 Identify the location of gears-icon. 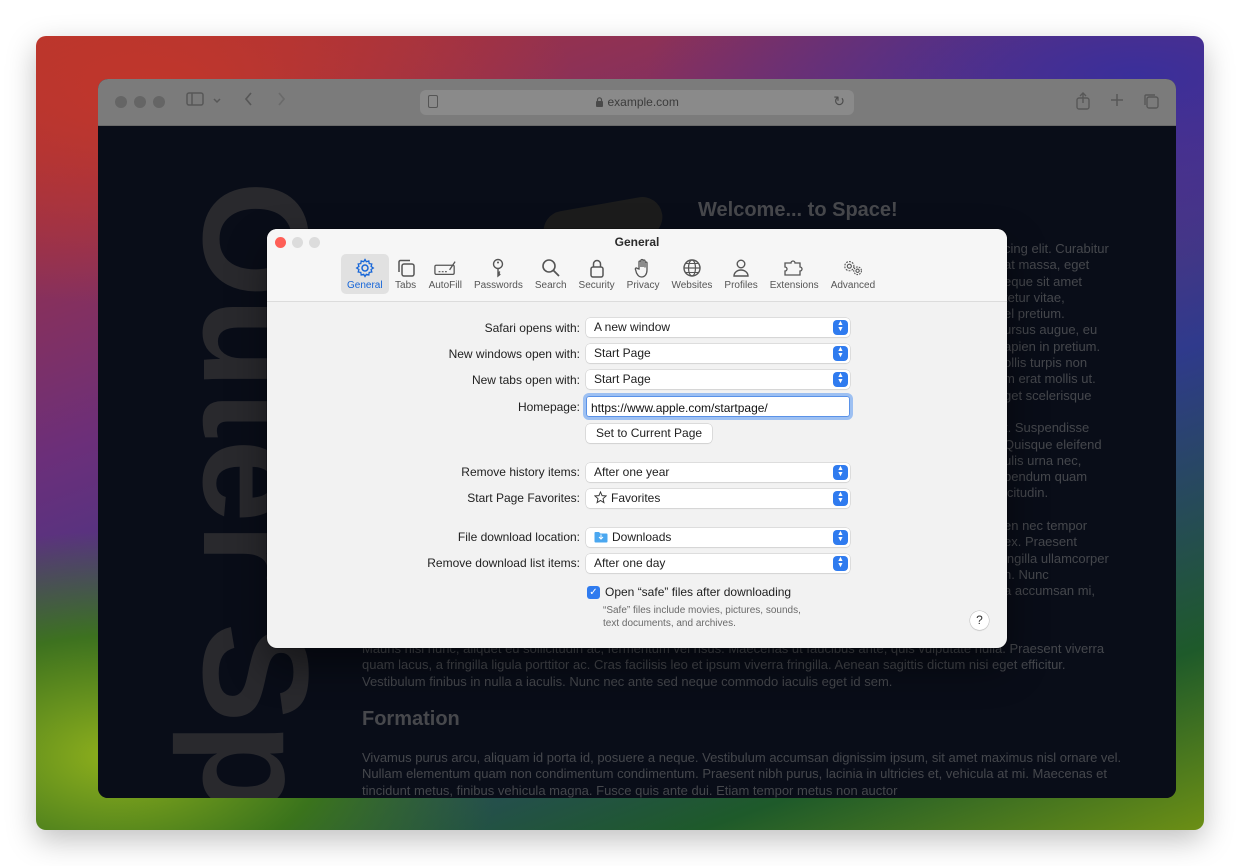
(853, 268).